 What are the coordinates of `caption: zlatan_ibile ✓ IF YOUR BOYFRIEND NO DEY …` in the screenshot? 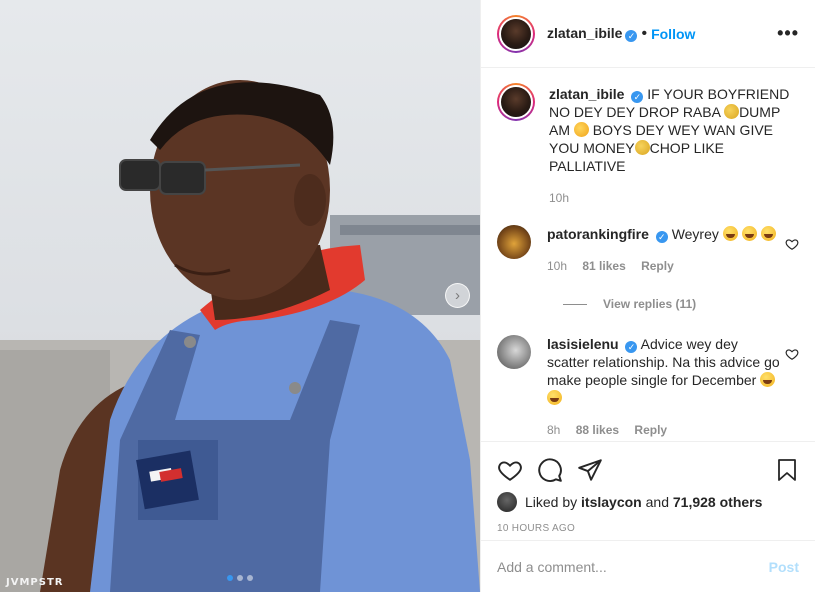 It's located at (648, 145).